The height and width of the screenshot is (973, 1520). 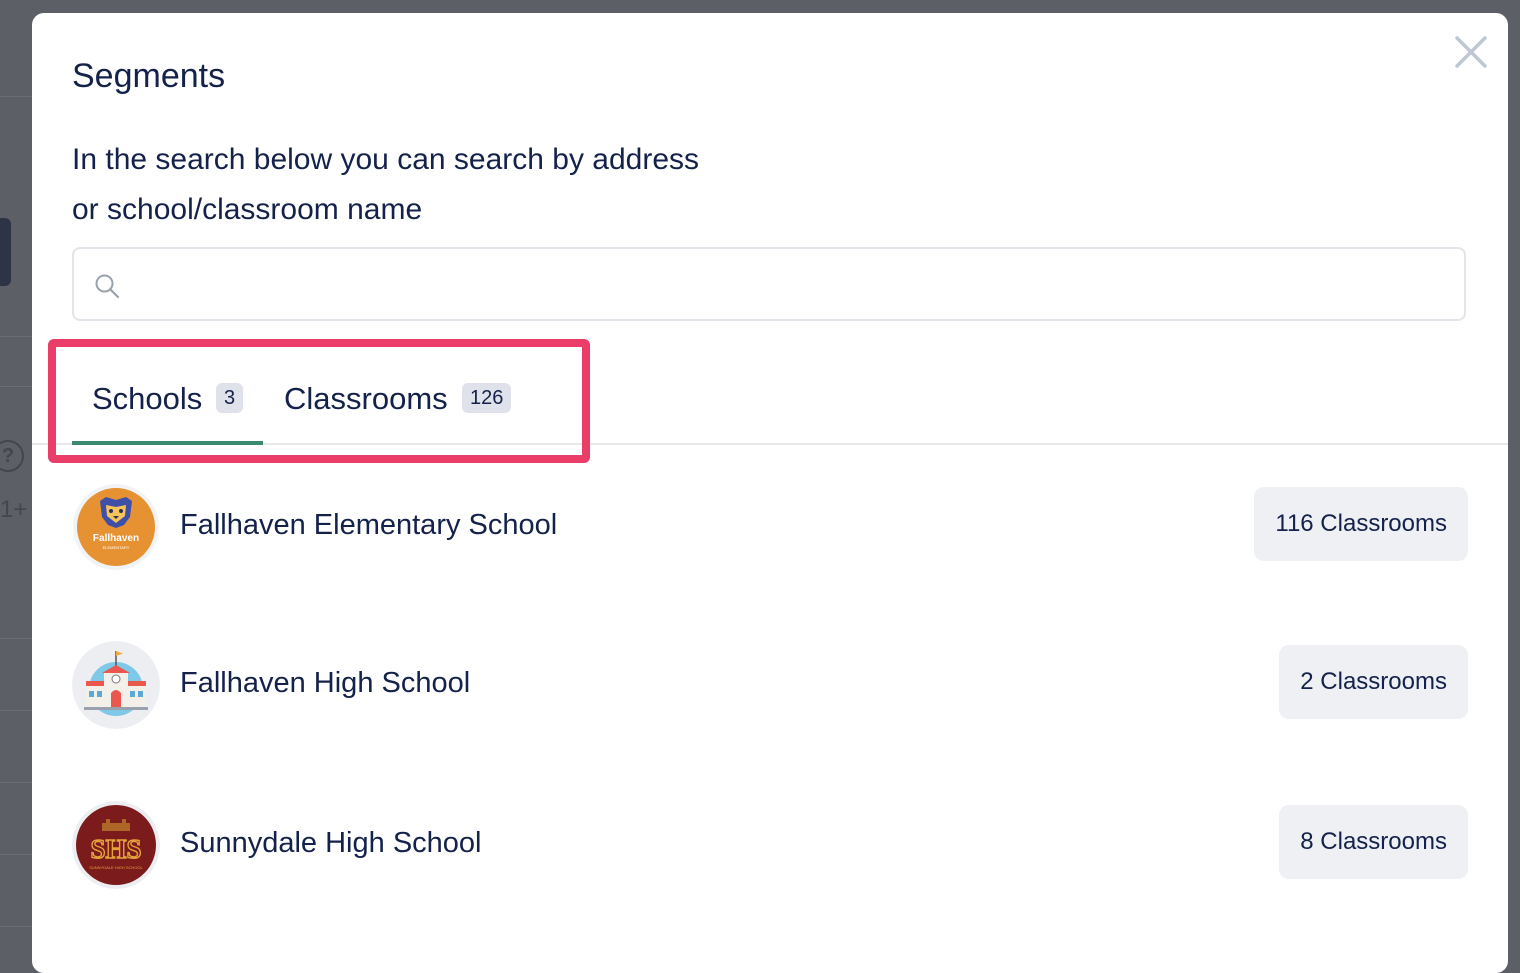 I want to click on classrooms-count-button: 8 Classrooms, so click(x=1373, y=842).